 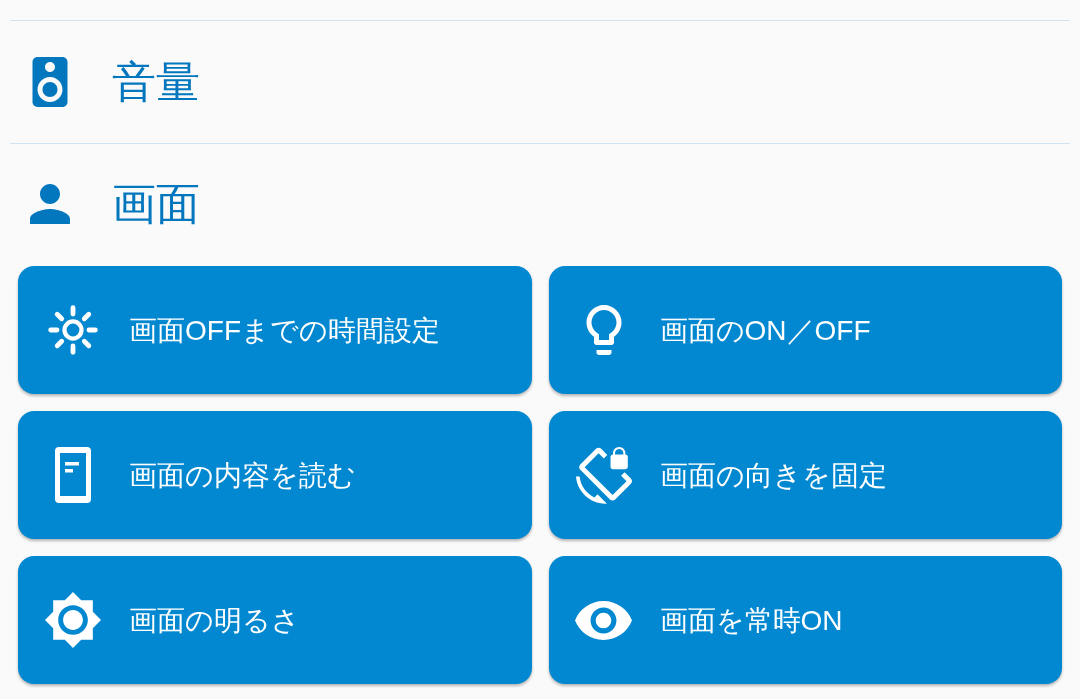 I want to click on speaker-icon, so click(x=50, y=82).